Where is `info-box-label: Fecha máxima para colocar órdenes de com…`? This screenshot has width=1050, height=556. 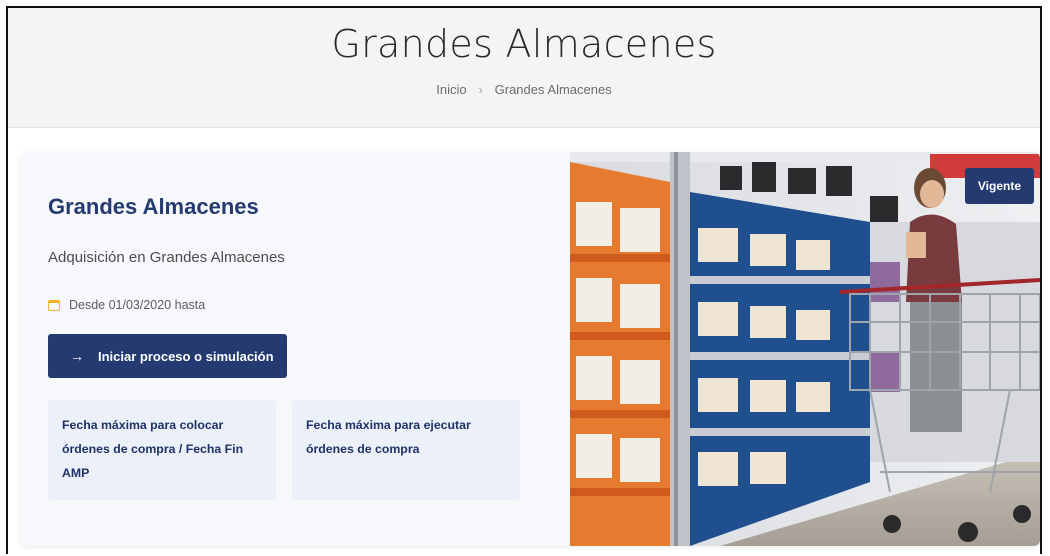 info-box-label: Fecha máxima para colocar órdenes de com… is located at coordinates (153, 449).